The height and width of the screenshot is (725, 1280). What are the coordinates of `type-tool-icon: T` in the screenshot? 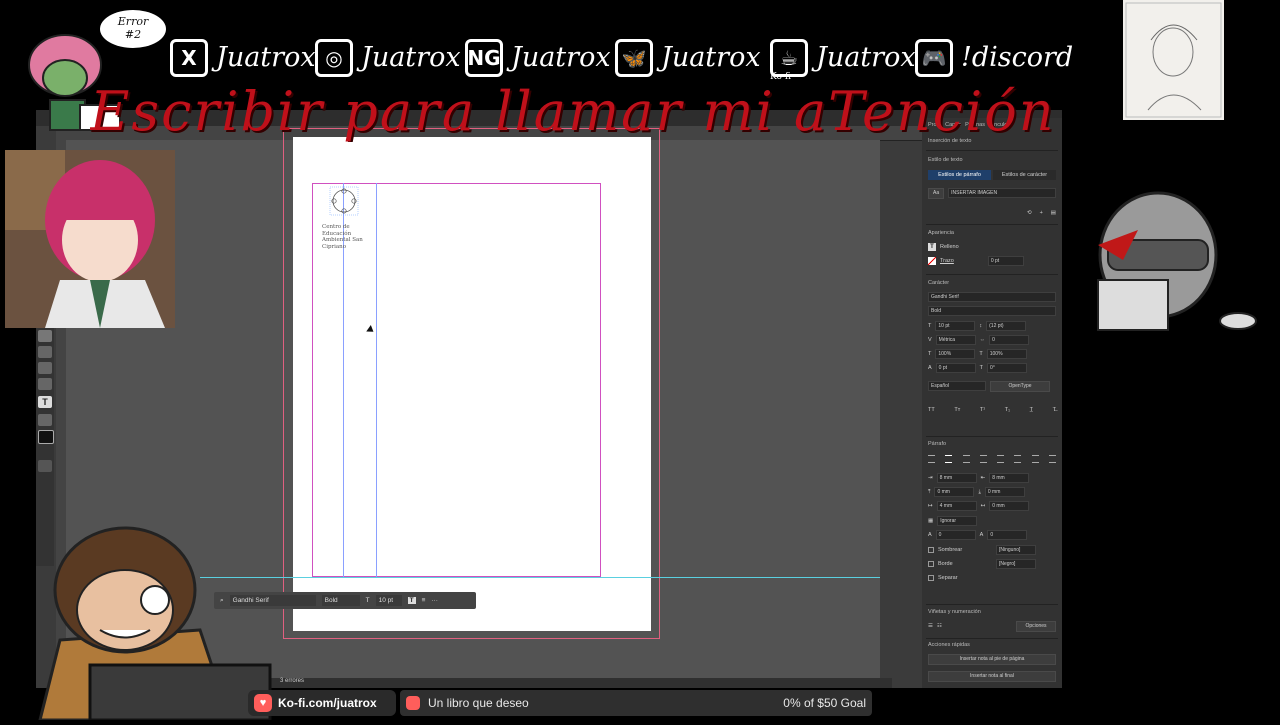 It's located at (45, 402).